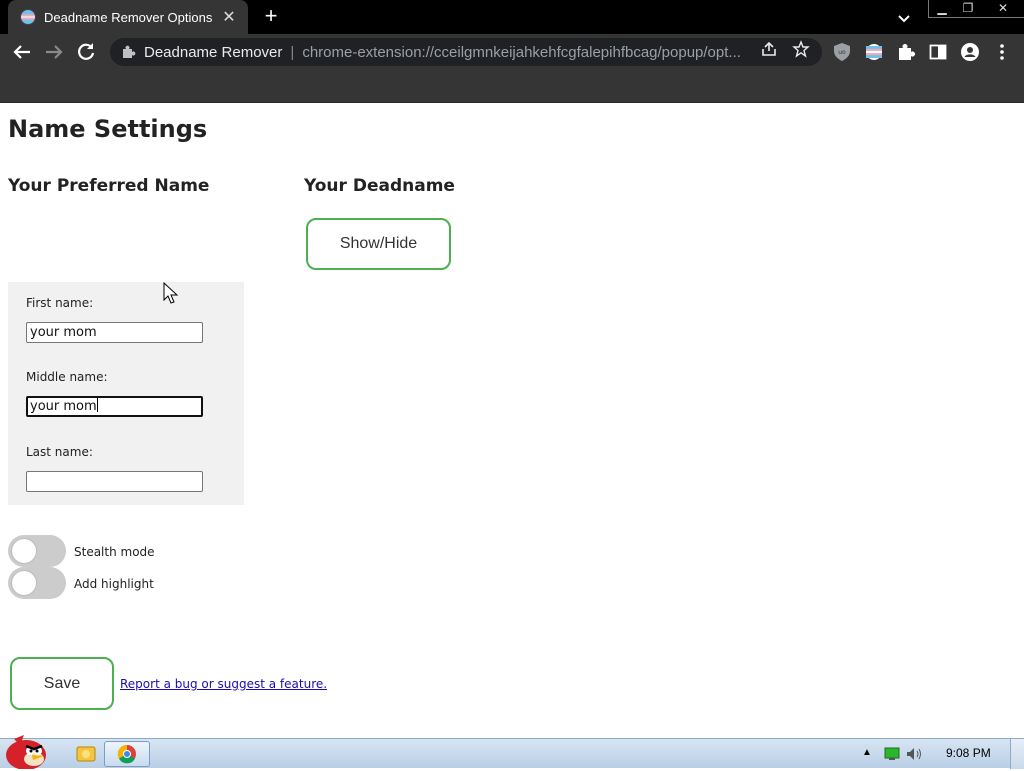 The image size is (1024, 771). What do you see at coordinates (114, 332) in the screenshot?
I see `first-name-input: your mom` at bounding box center [114, 332].